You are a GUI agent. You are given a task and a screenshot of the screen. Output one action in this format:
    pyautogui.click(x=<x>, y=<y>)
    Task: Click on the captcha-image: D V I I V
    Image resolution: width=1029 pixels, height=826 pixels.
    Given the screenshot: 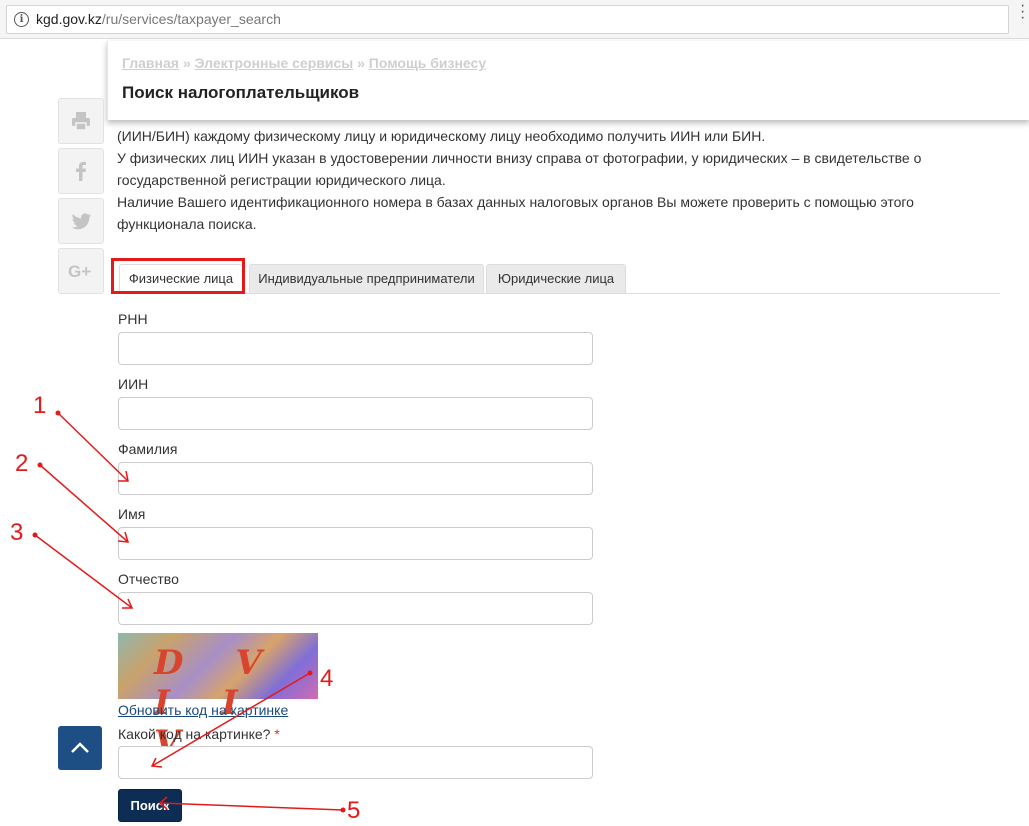 What is the action you would take?
    pyautogui.click(x=218, y=698)
    